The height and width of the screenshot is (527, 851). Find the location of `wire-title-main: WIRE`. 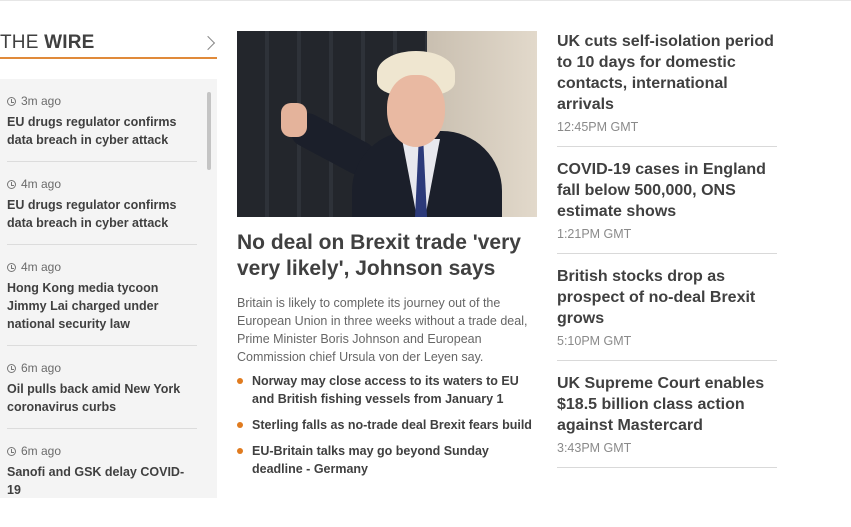

wire-title-main: WIRE is located at coordinates (69, 42).